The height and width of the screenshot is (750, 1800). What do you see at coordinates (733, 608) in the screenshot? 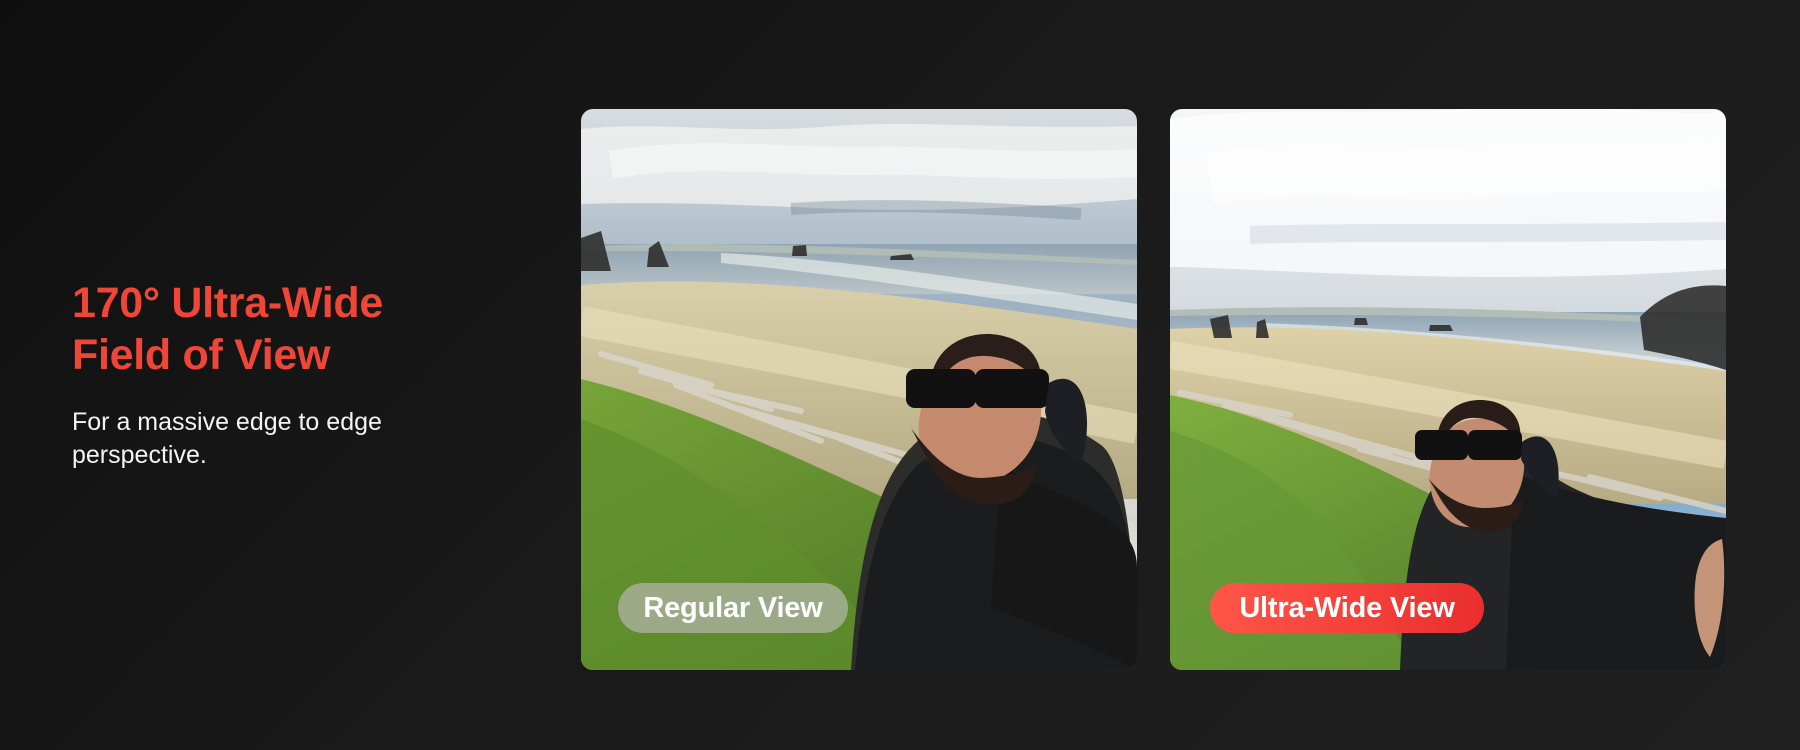
I see `regular-view-label: Regular View` at bounding box center [733, 608].